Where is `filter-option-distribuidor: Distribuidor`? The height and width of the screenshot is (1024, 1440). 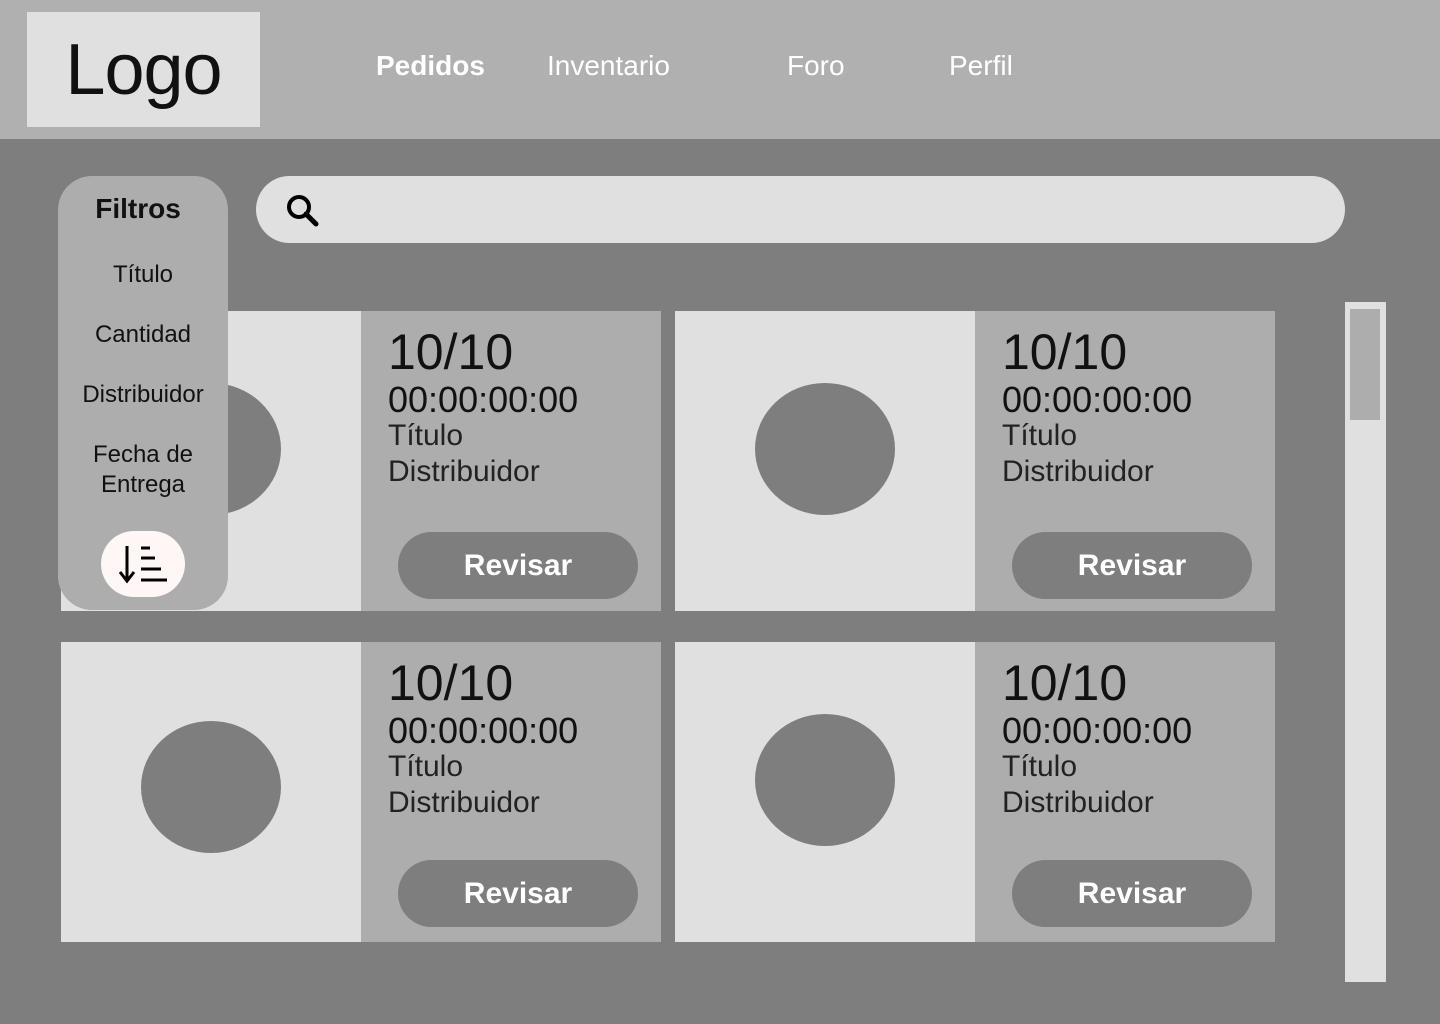 filter-option-distribuidor: Distribuidor is located at coordinates (143, 395).